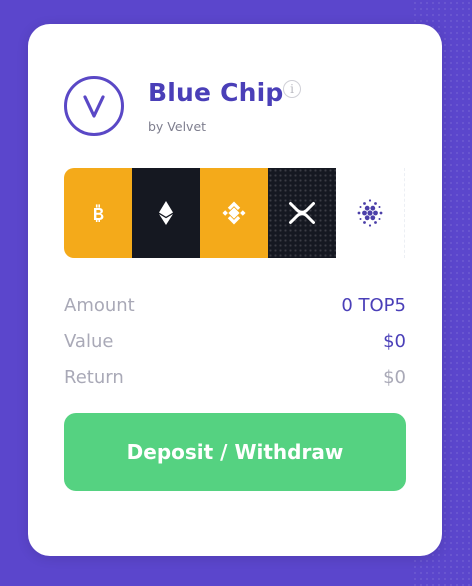 This screenshot has width=472, height=586. I want to click on card-subtitle: by Velvet, so click(177, 126).